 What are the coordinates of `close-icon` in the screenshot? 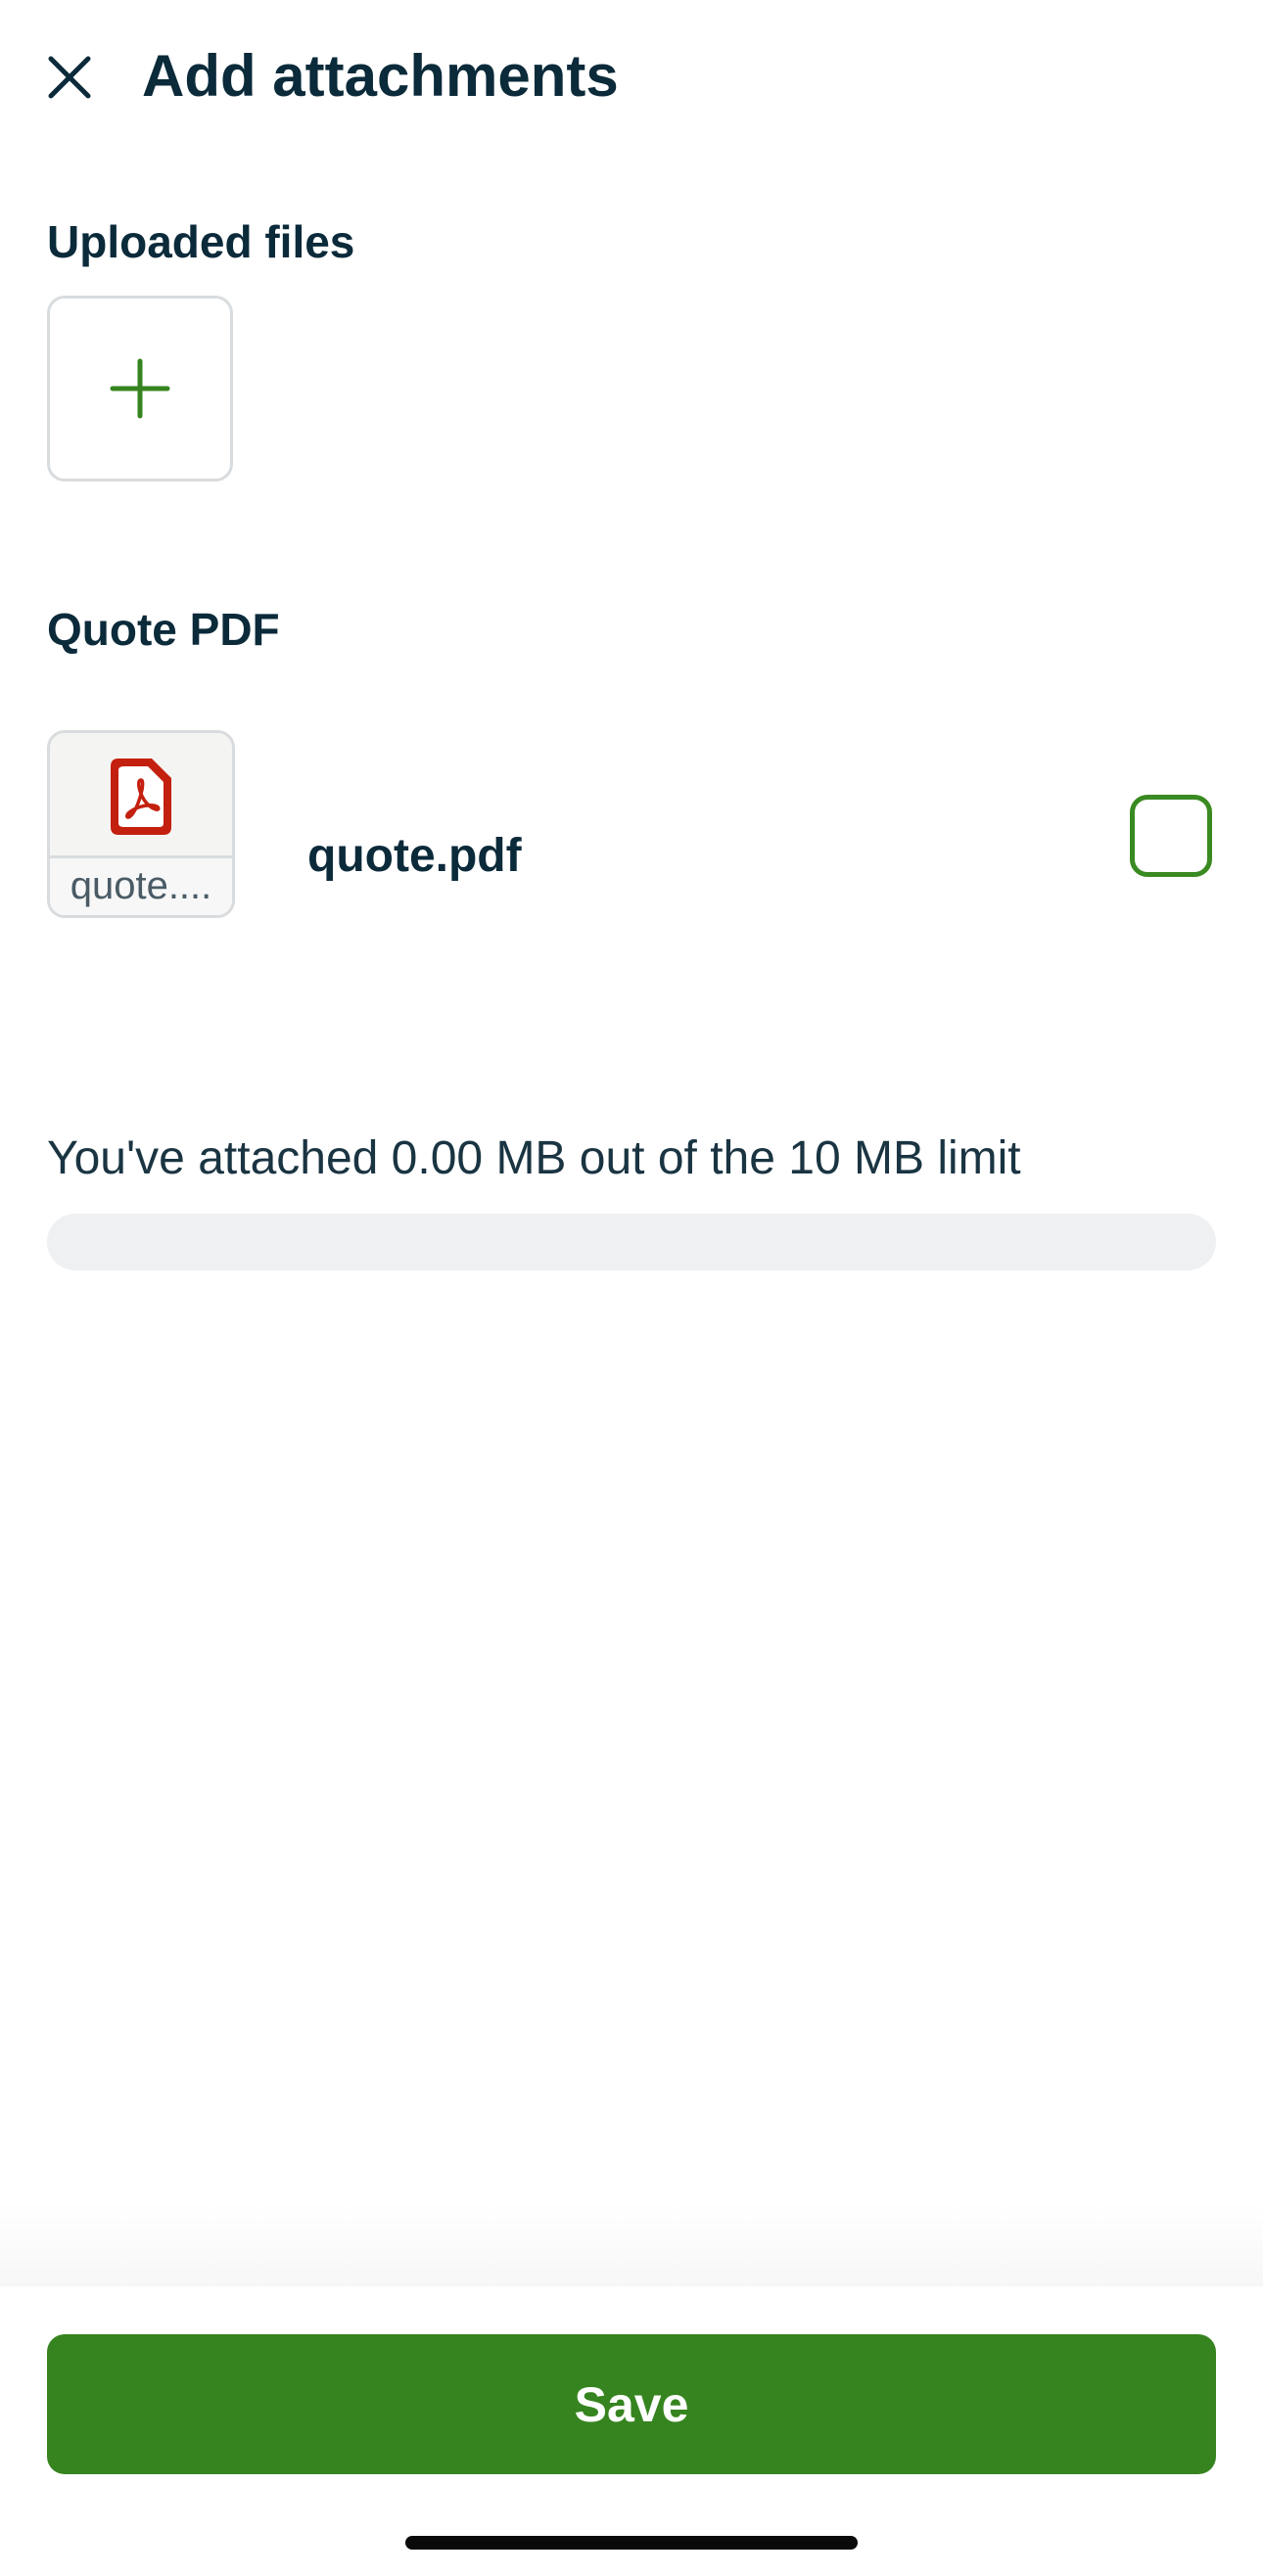 It's located at (69, 77).